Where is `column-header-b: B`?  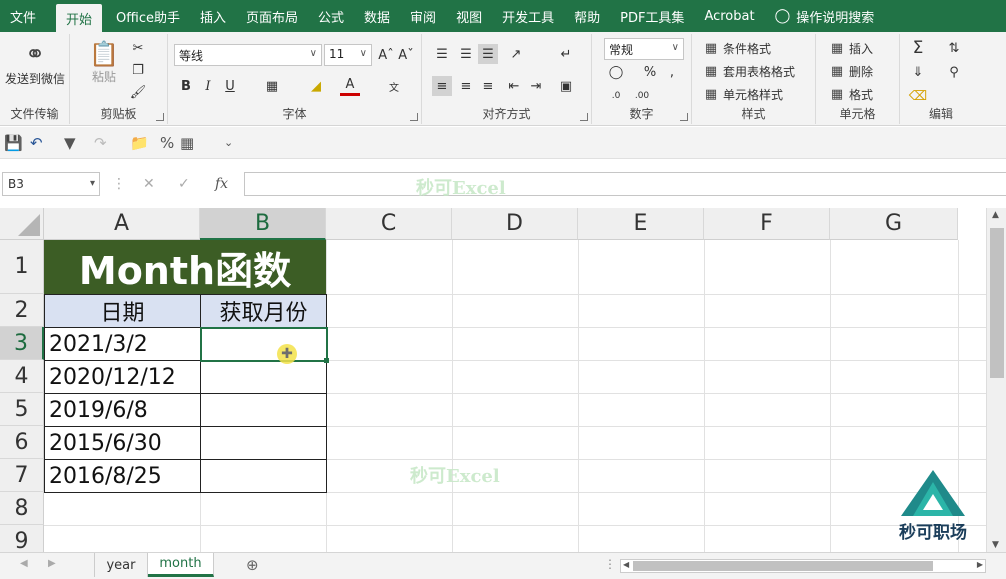 column-header-b: B is located at coordinates (263, 224).